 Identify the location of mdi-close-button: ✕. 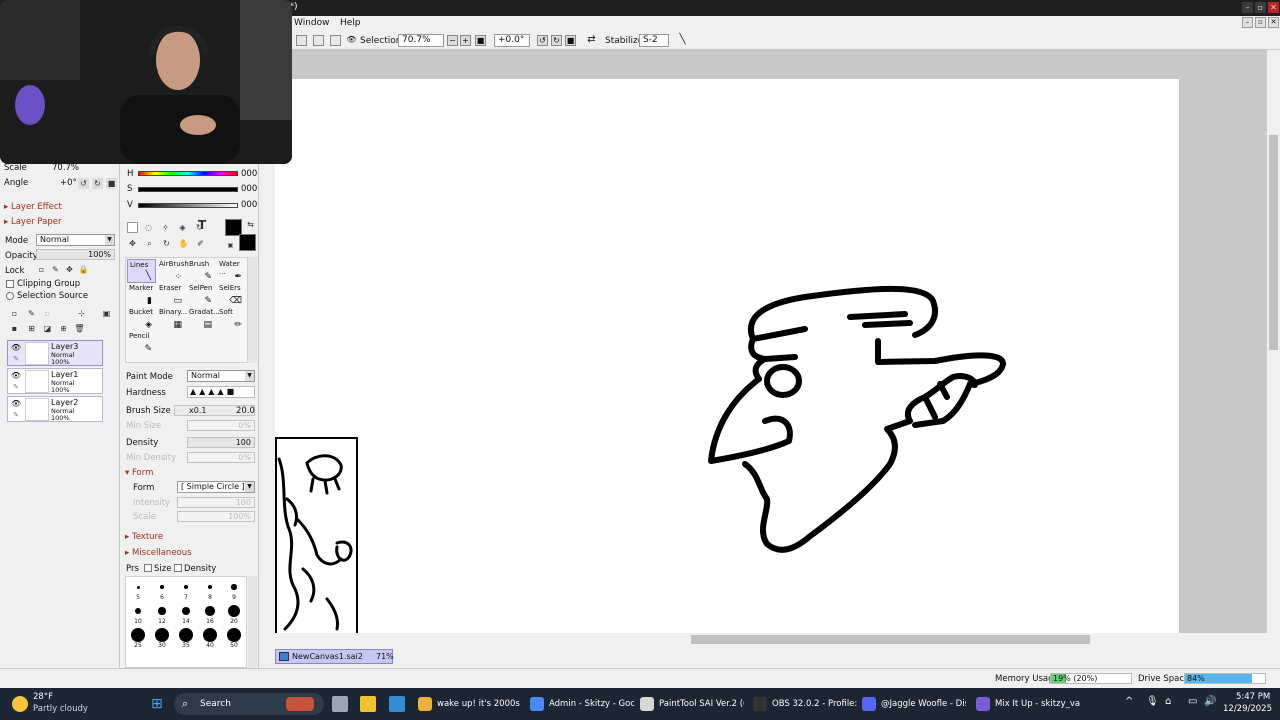
(1273, 22).